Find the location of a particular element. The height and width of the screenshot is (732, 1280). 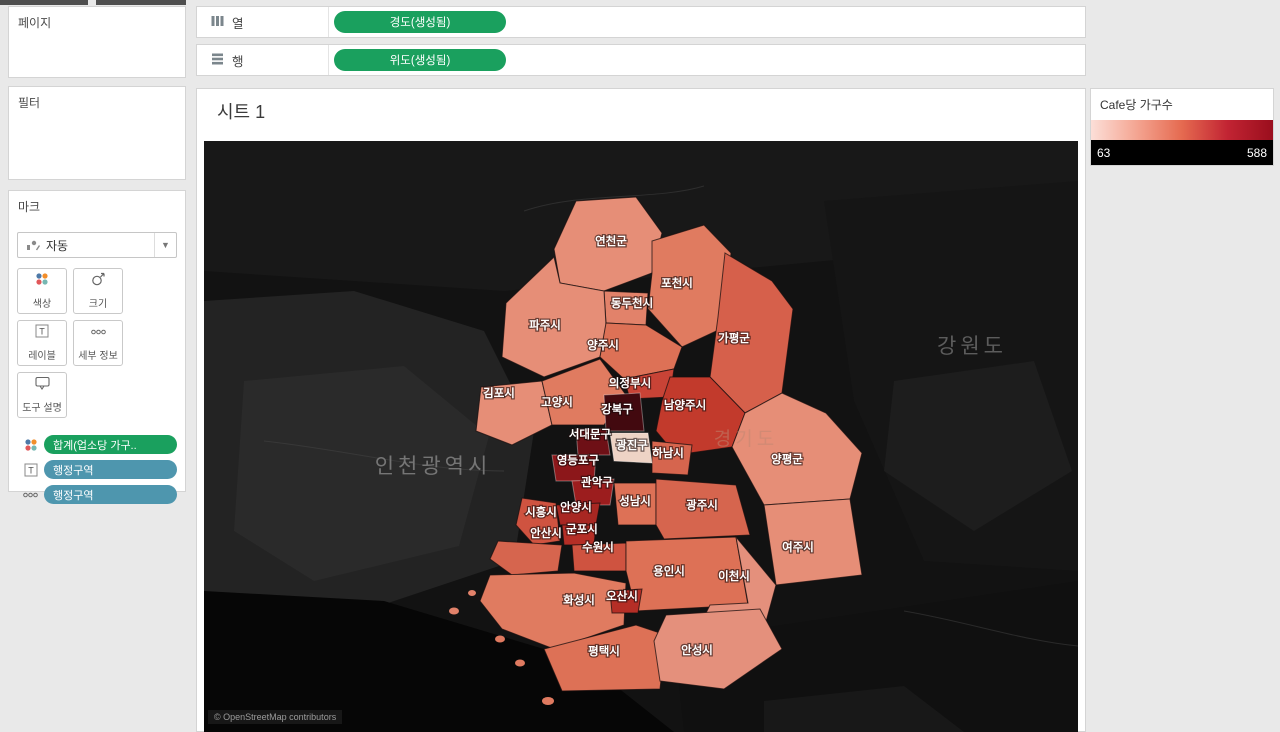

map-region-label-seodaemun: 서대문구 is located at coordinates (590, 434).